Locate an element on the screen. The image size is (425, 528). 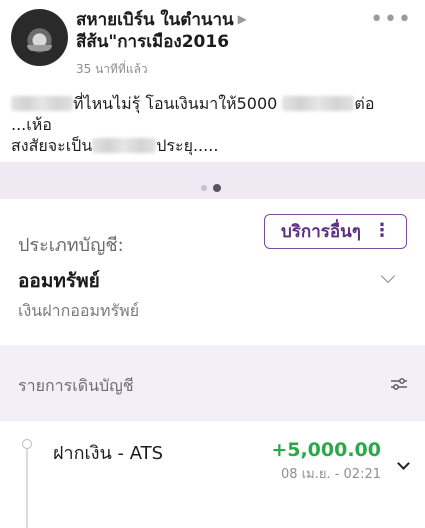
post-text-line3-start: สงสัยจะเป็น is located at coordinates (52, 145).